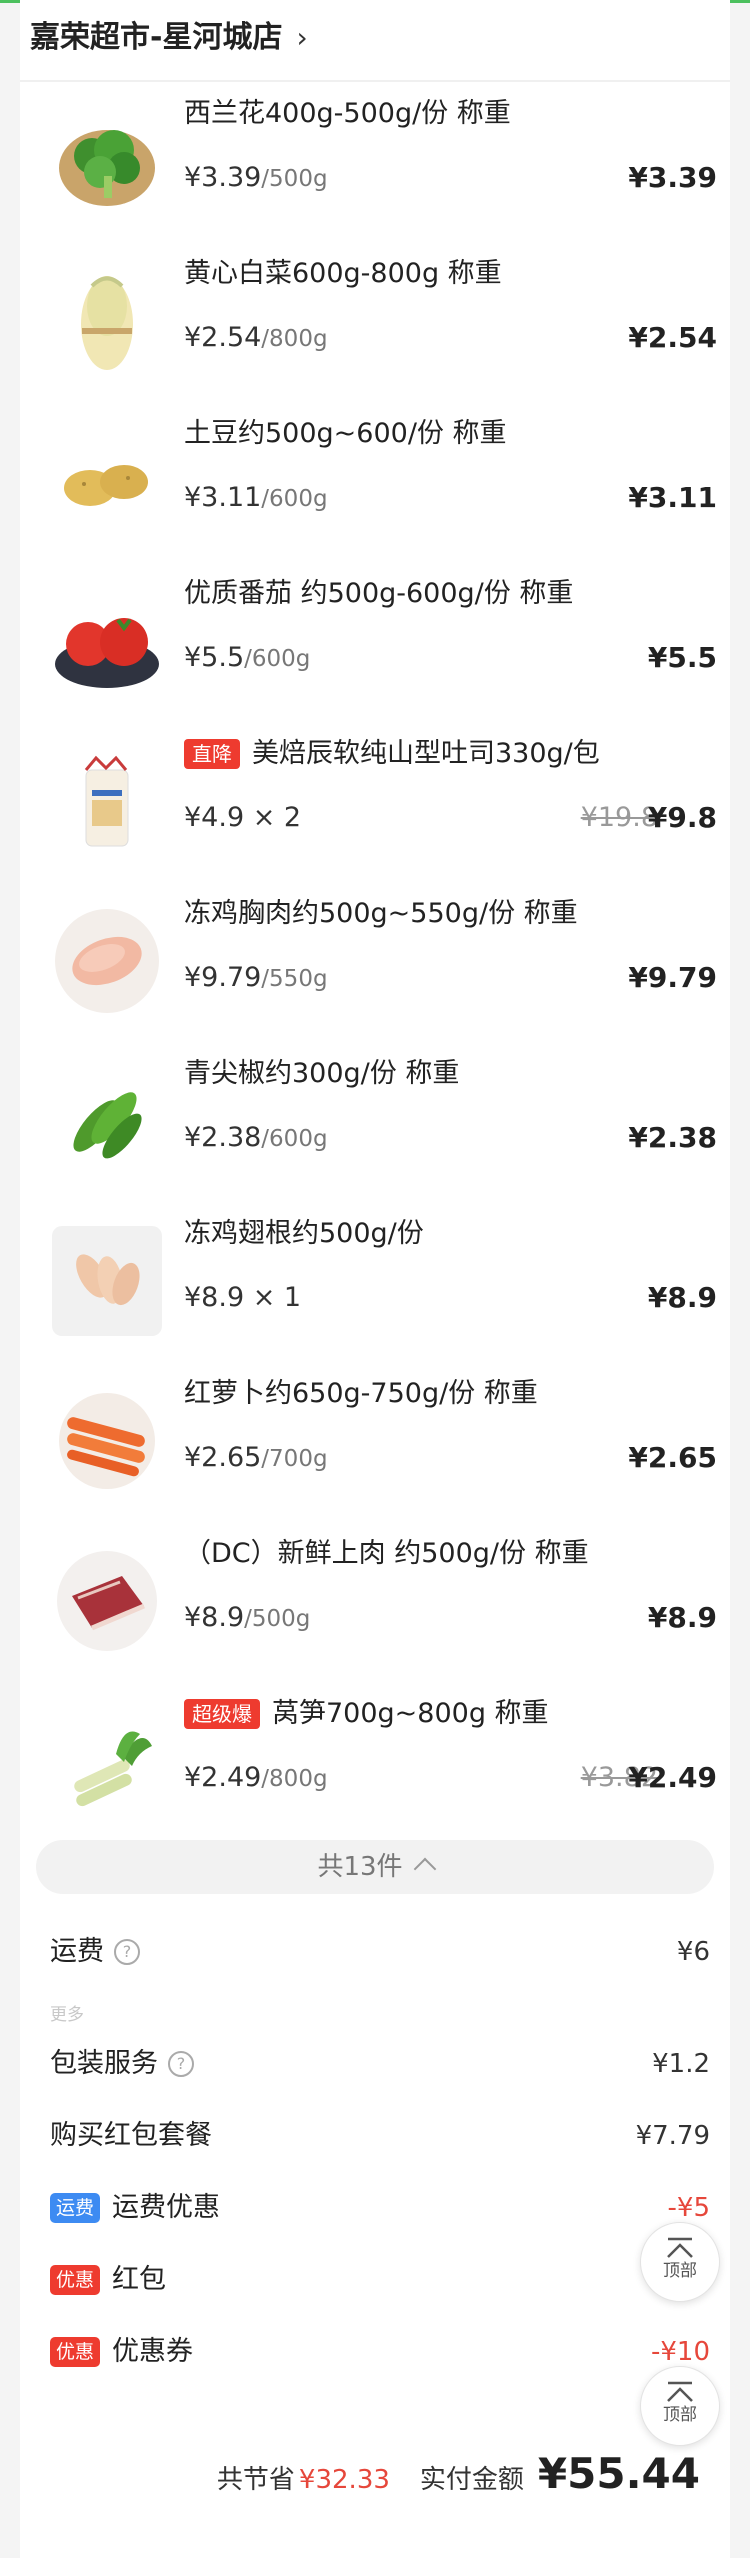  What do you see at coordinates (672, 2136) in the screenshot?
I see `fee-value: ¥7.79` at bounding box center [672, 2136].